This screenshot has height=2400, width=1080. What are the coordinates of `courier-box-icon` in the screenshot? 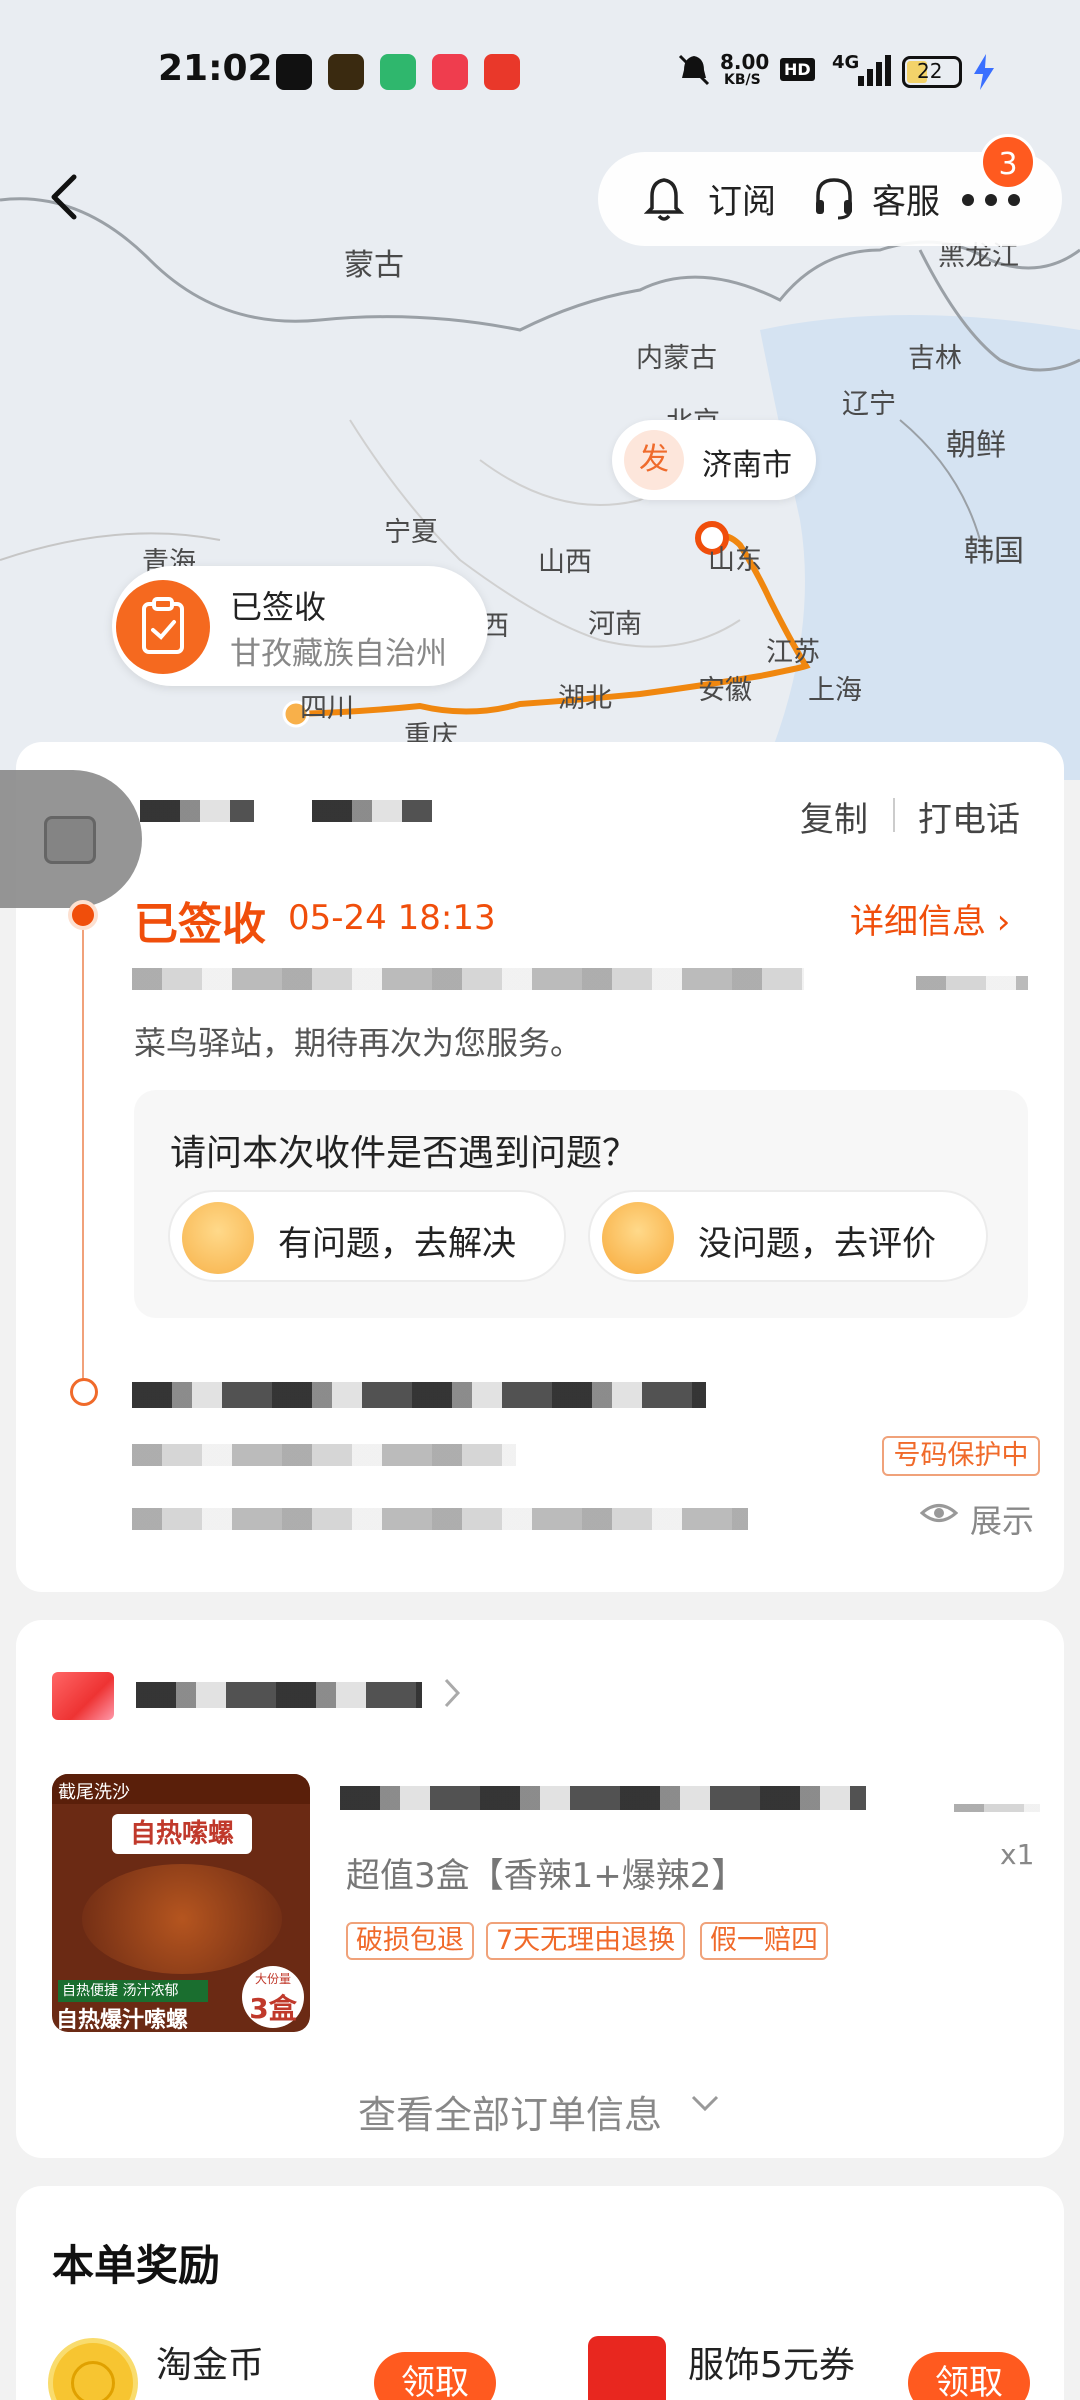 It's located at (70, 840).